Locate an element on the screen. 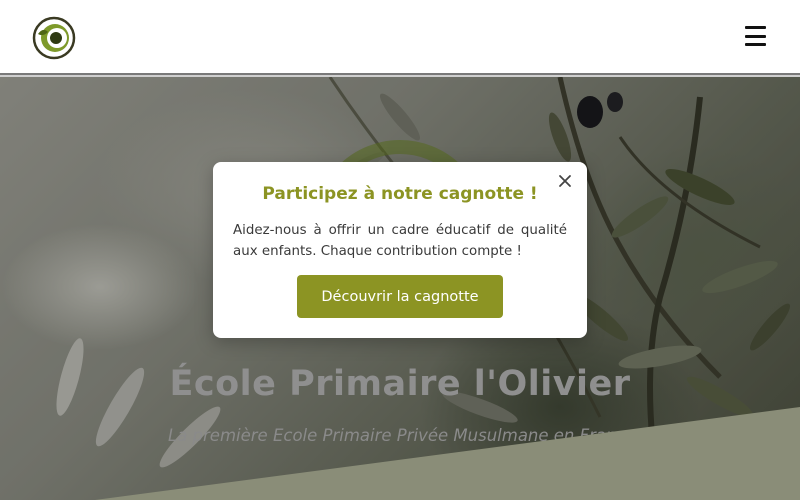 The image size is (800, 500). hamburger-menu-icon is located at coordinates (755, 36).